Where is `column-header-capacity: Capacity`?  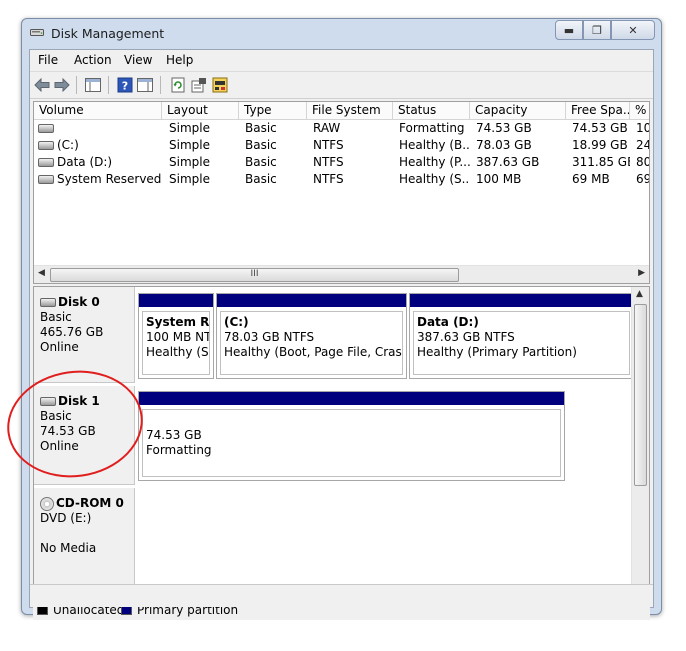 column-header-capacity: Capacity is located at coordinates (518, 110).